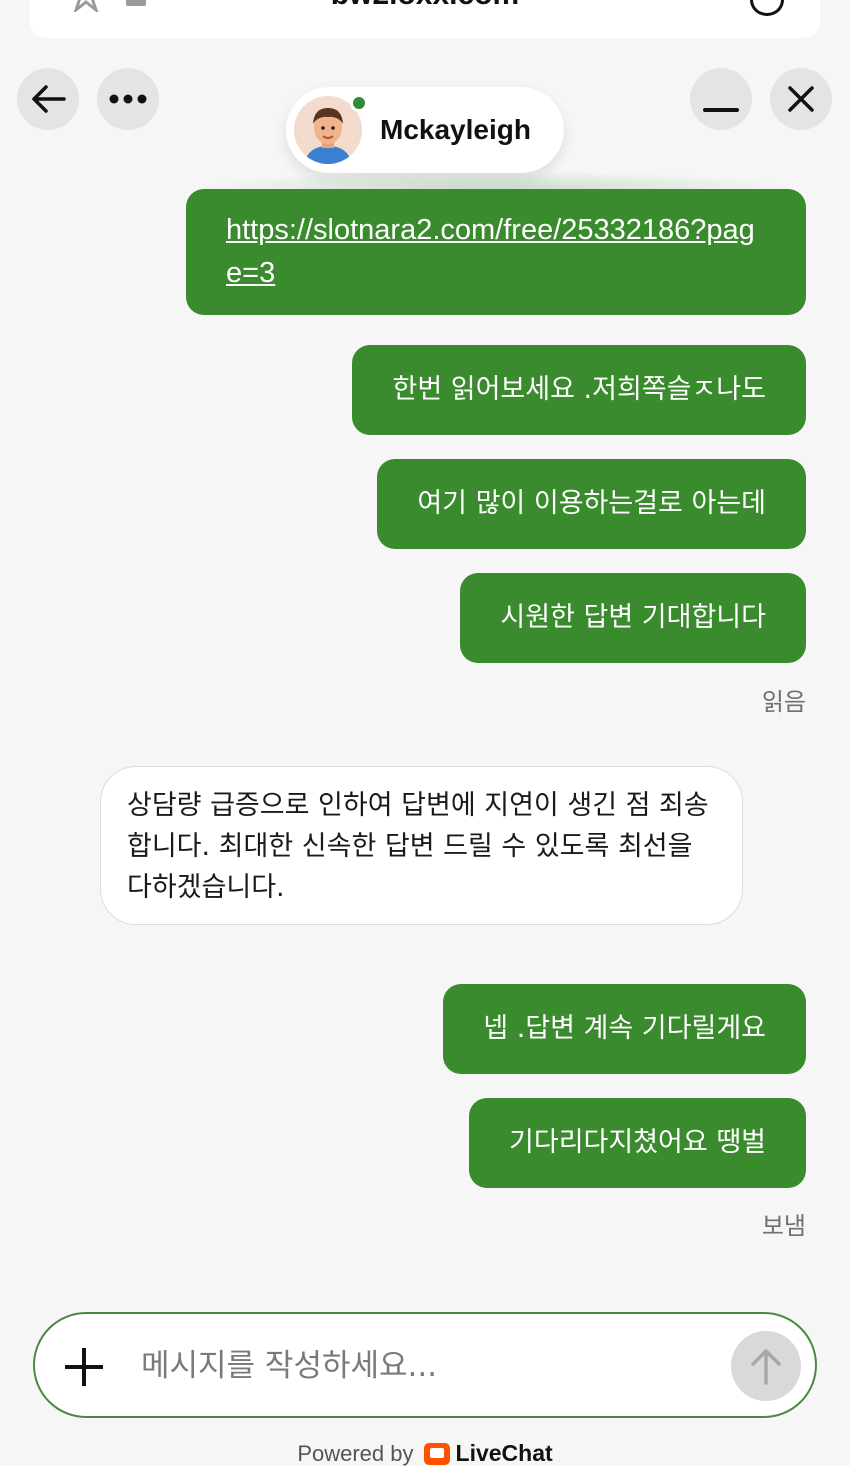  What do you see at coordinates (721, 99) in the screenshot?
I see `minimize-button` at bounding box center [721, 99].